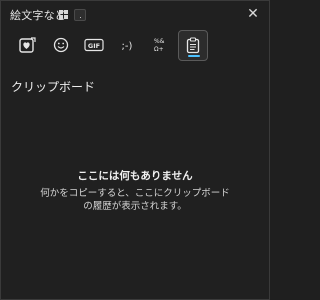 This screenshot has width=320, height=300. What do you see at coordinates (135, 176) in the screenshot?
I see `empty-state-heading: ここには何もありません` at bounding box center [135, 176].